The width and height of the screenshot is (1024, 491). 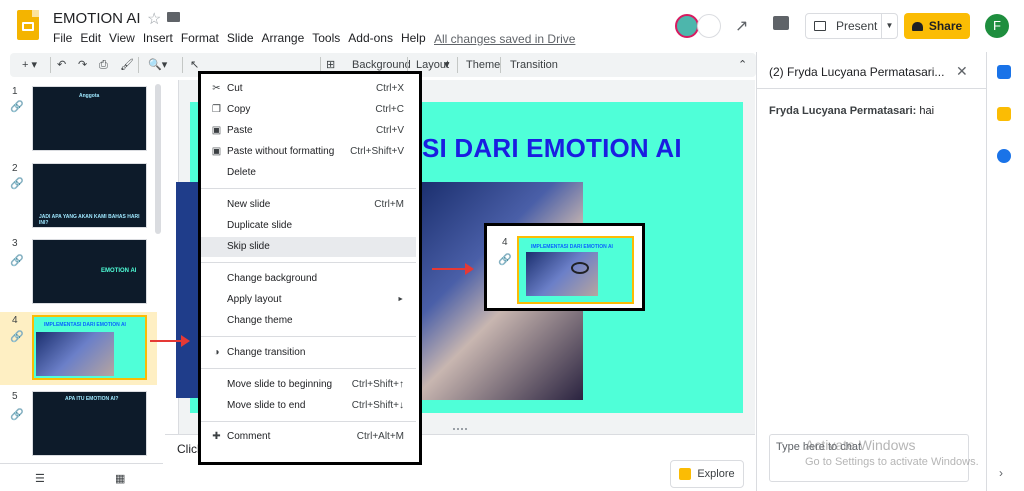 I want to click on slide-thumbnail-3: EMOTION AI, so click(x=89, y=271).